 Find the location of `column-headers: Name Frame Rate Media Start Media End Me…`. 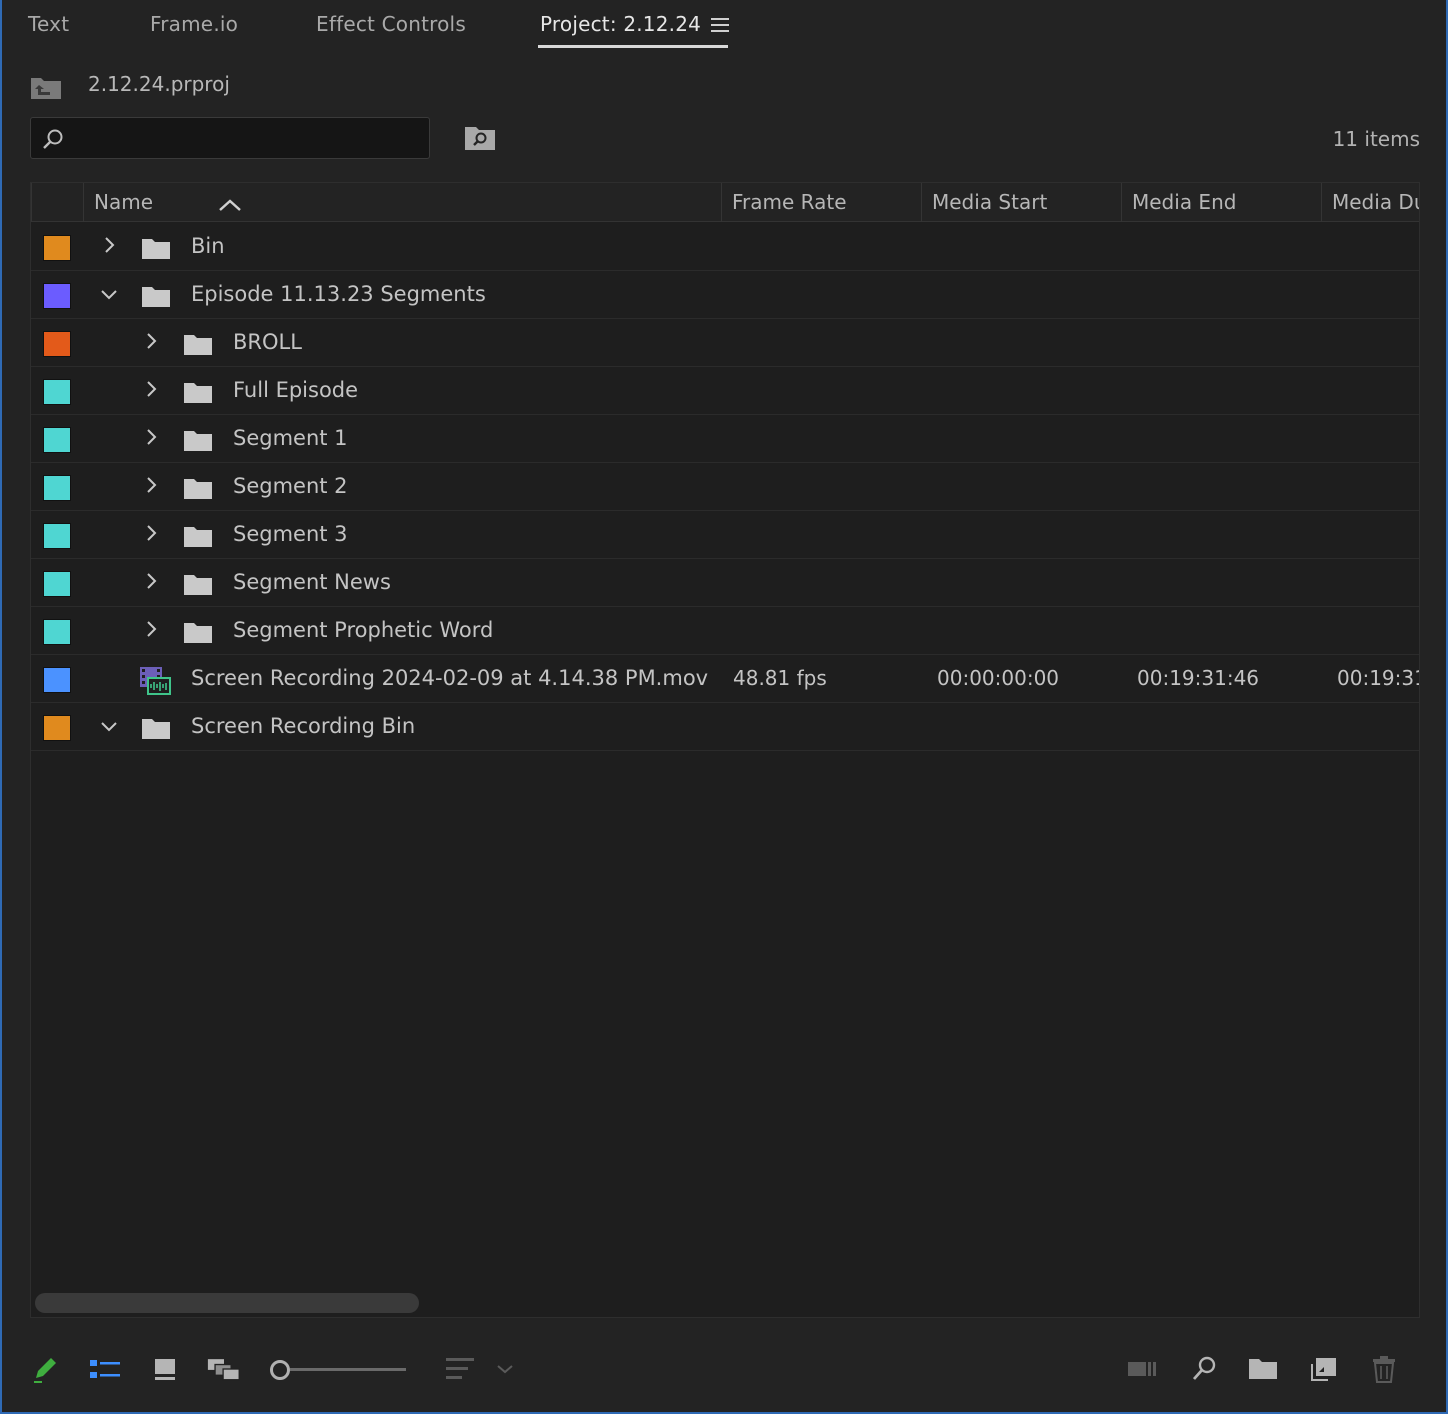

column-headers: Name Frame Rate Media Start Media End Me… is located at coordinates (725, 202).